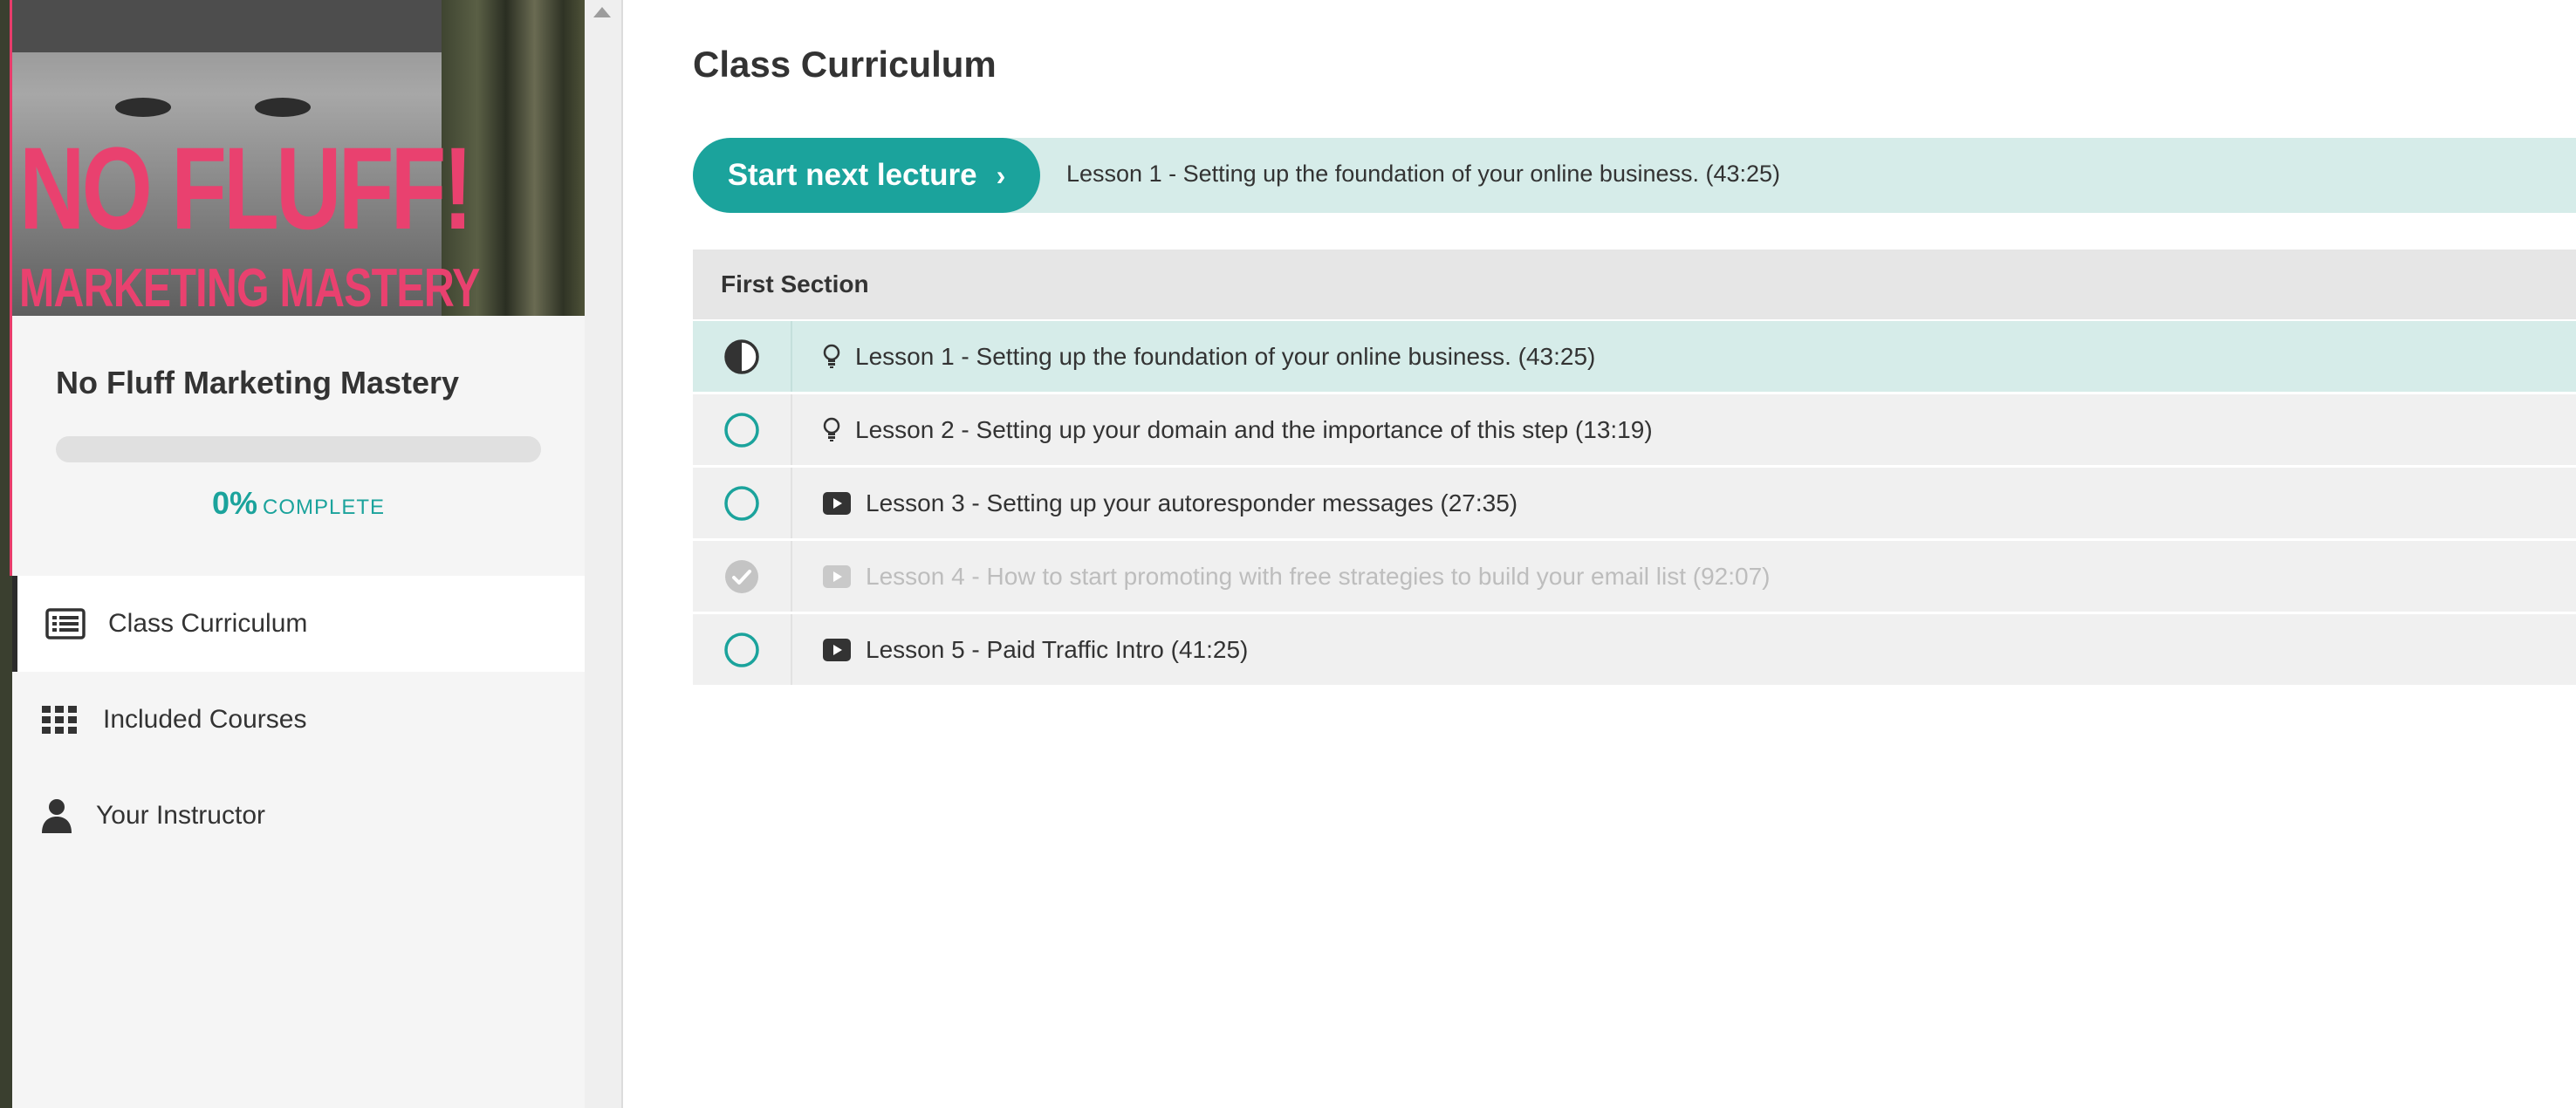  I want to click on nav-included-courses: Included Courses, so click(299, 720).